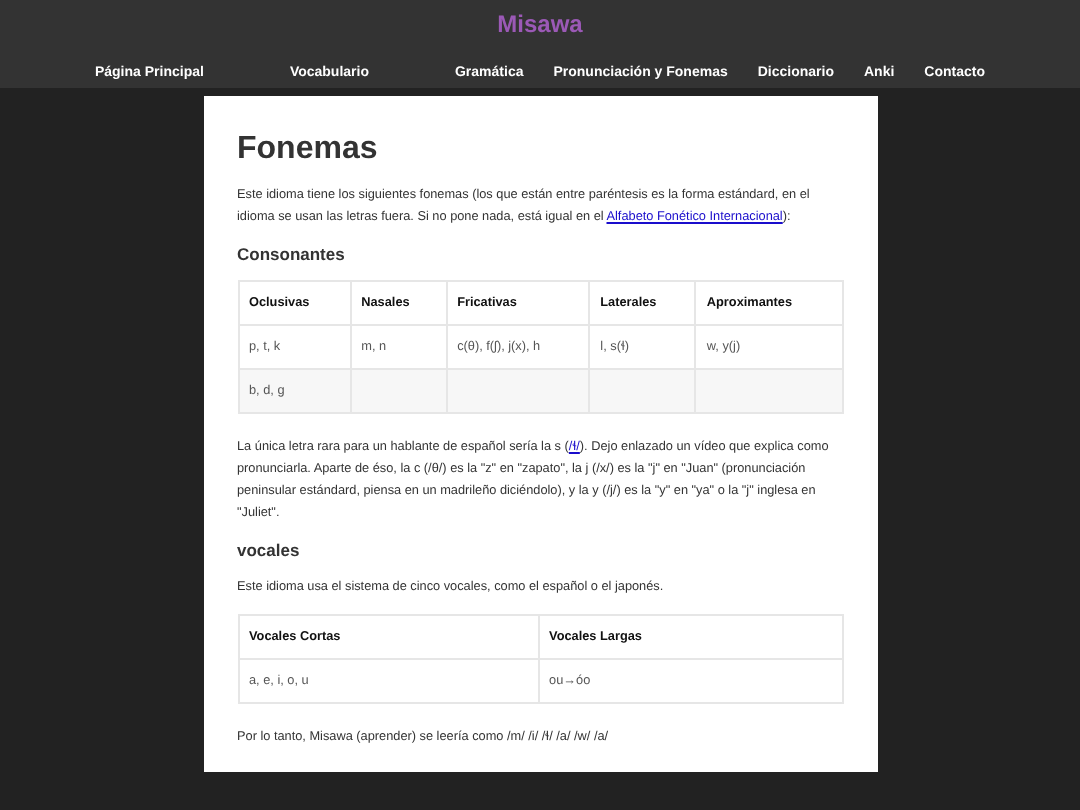 The width and height of the screenshot is (1080, 810). What do you see at coordinates (269, 550) in the screenshot?
I see `section-heading: vocales` at bounding box center [269, 550].